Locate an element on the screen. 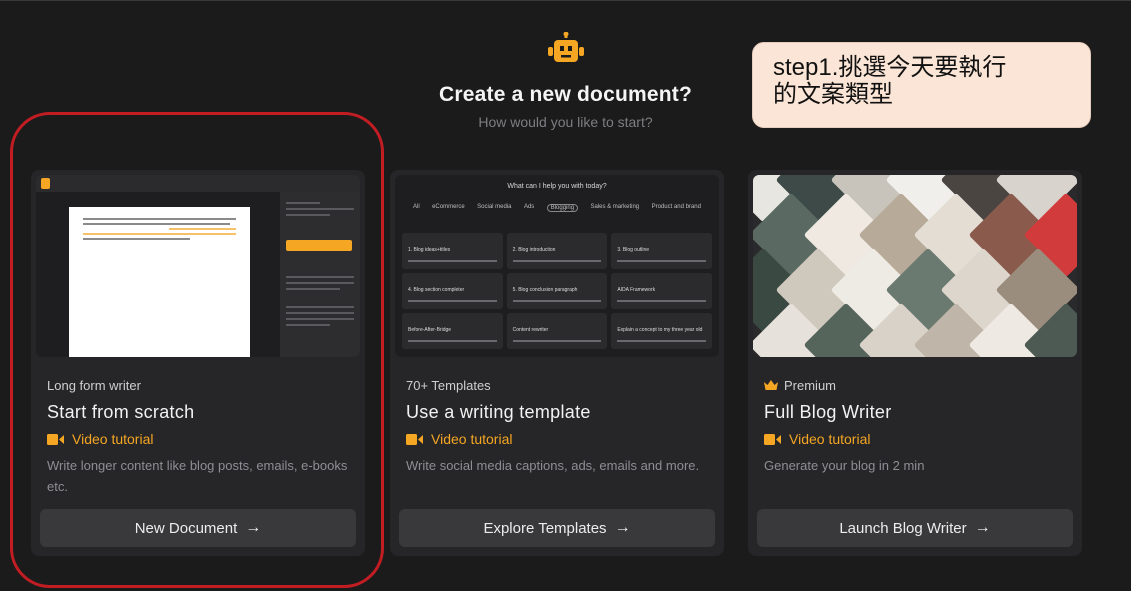 The image size is (1131, 591). preview-item: 5. Blog conclusion paragraph is located at coordinates (545, 290).